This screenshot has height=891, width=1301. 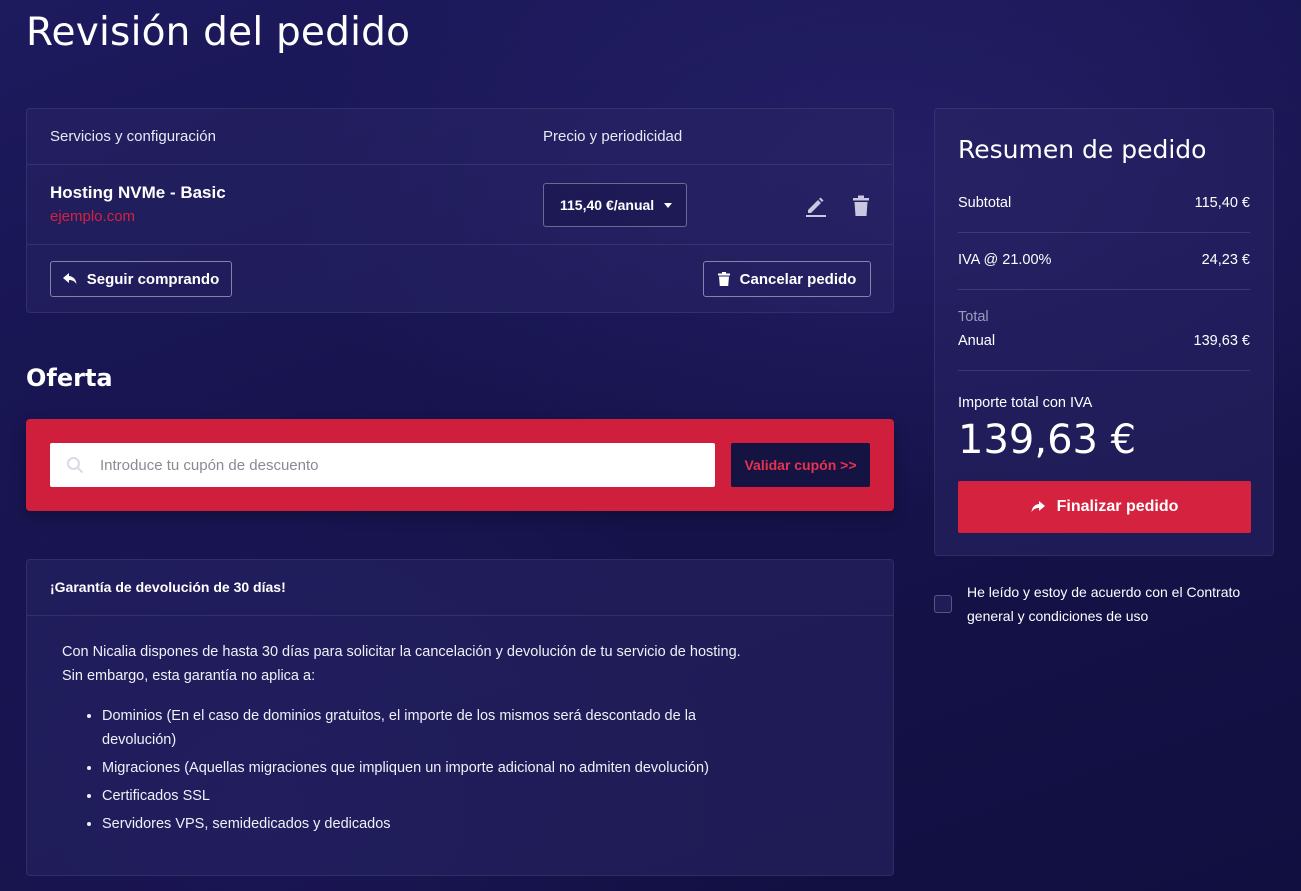 I want to click on vat-value: 24,23 €, so click(x=1225, y=260).